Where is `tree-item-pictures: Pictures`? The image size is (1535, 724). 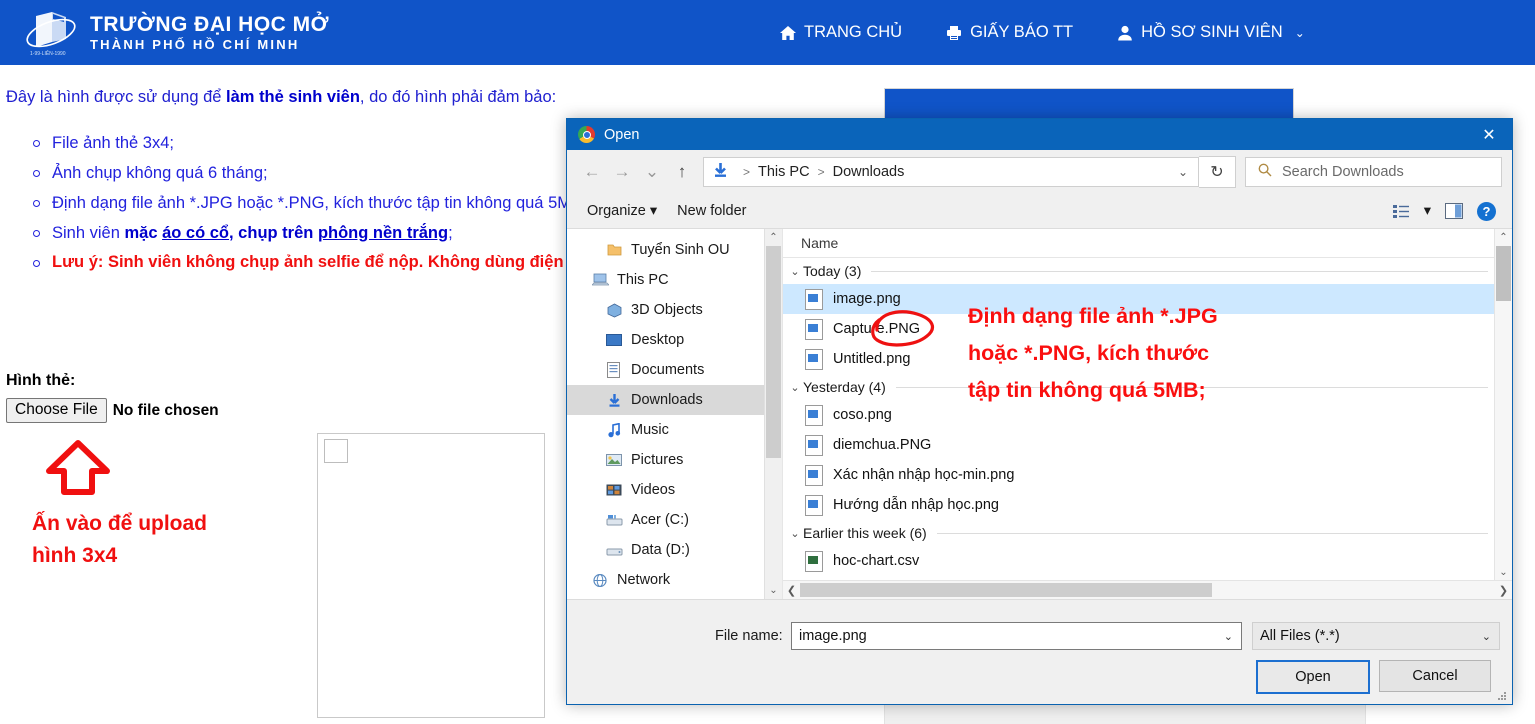 tree-item-pictures: Pictures is located at coordinates (674, 460).